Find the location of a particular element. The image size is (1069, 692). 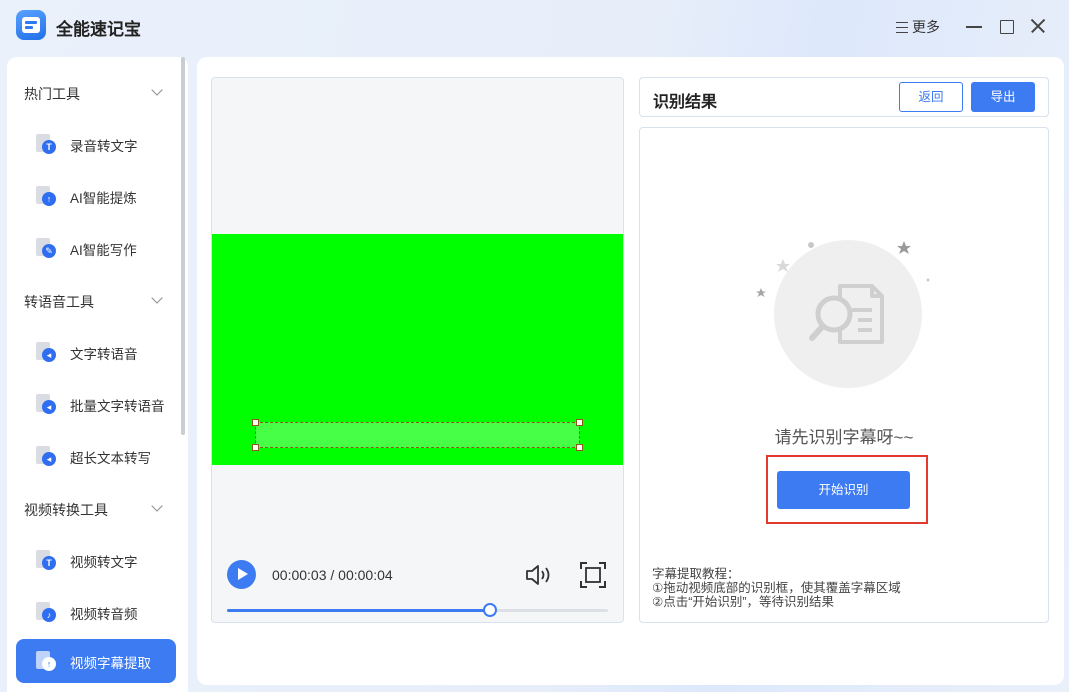

long-text-icon: ◂ is located at coordinates (46, 456).